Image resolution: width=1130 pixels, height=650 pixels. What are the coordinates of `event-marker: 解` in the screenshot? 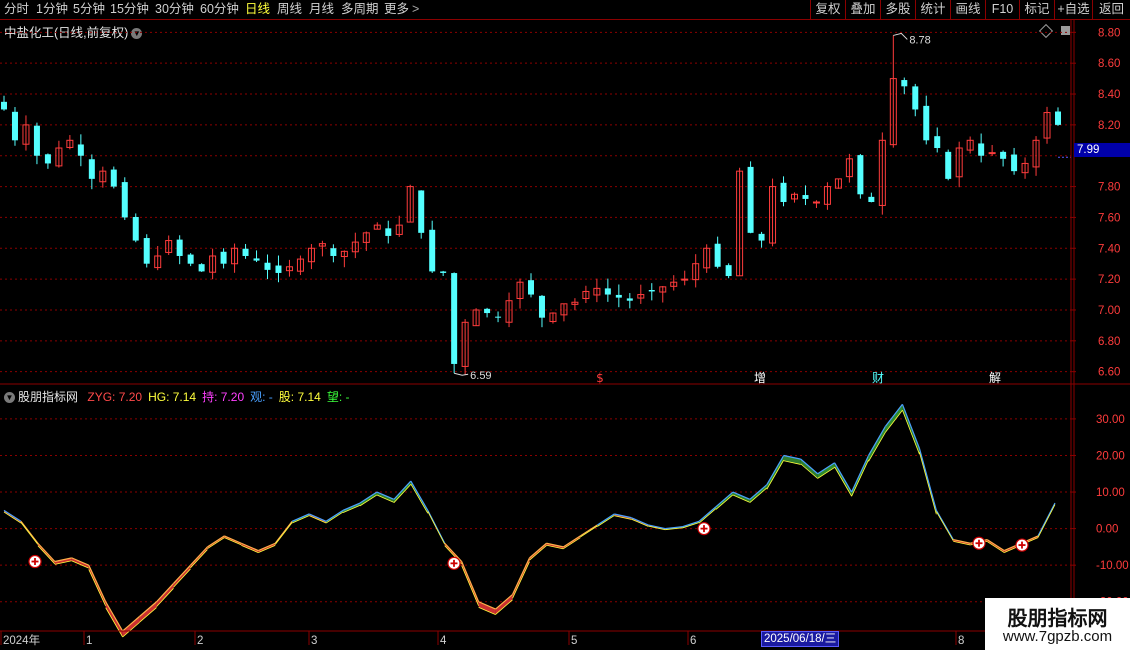 It's located at (995, 378).